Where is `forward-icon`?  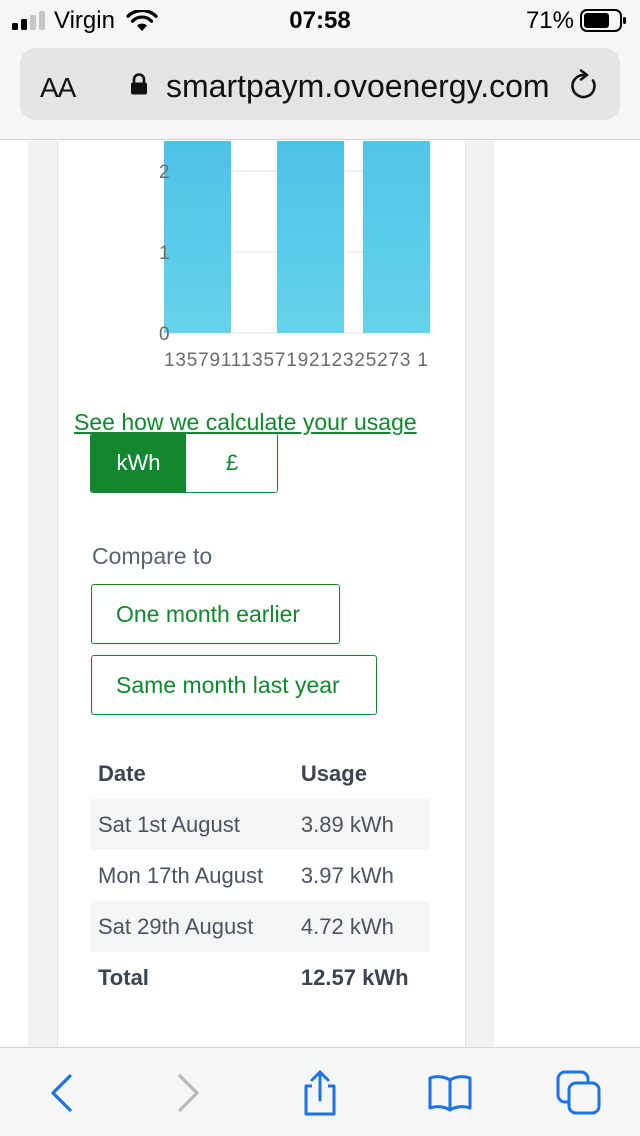 forward-icon is located at coordinates (189, 1093).